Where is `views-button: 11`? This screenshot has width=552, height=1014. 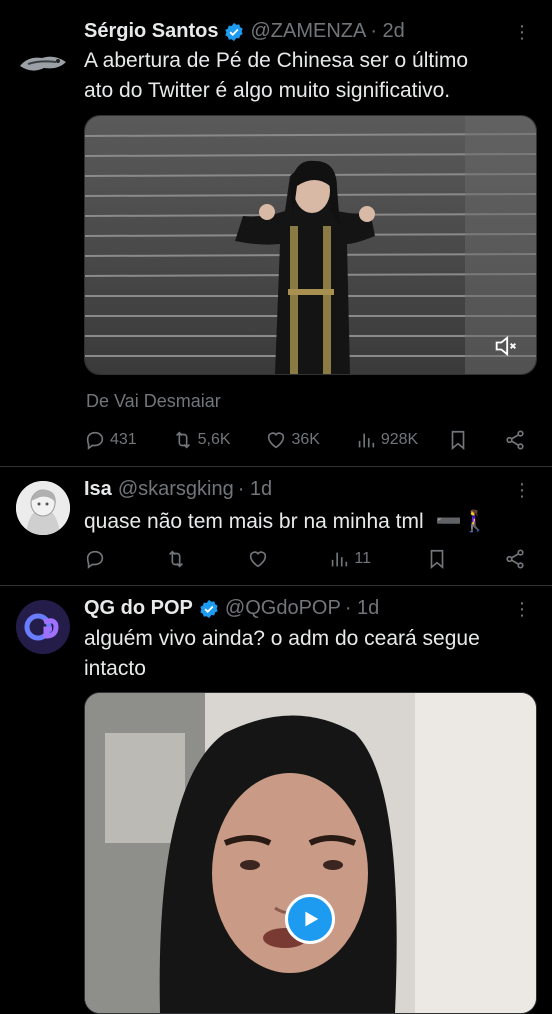
views-button: 11 is located at coordinates (349, 559).